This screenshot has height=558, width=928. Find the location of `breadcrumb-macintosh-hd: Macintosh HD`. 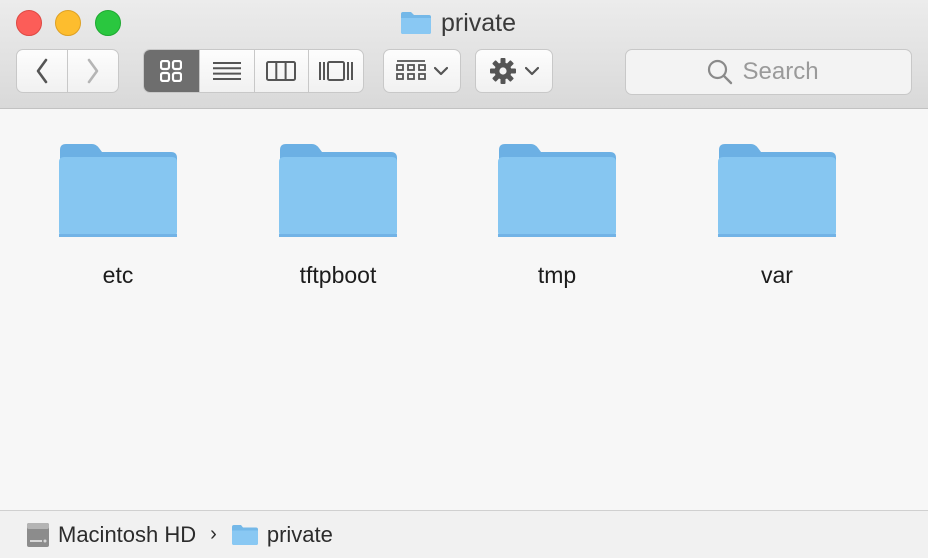

breadcrumb-macintosh-hd: Macintosh HD is located at coordinates (127, 535).